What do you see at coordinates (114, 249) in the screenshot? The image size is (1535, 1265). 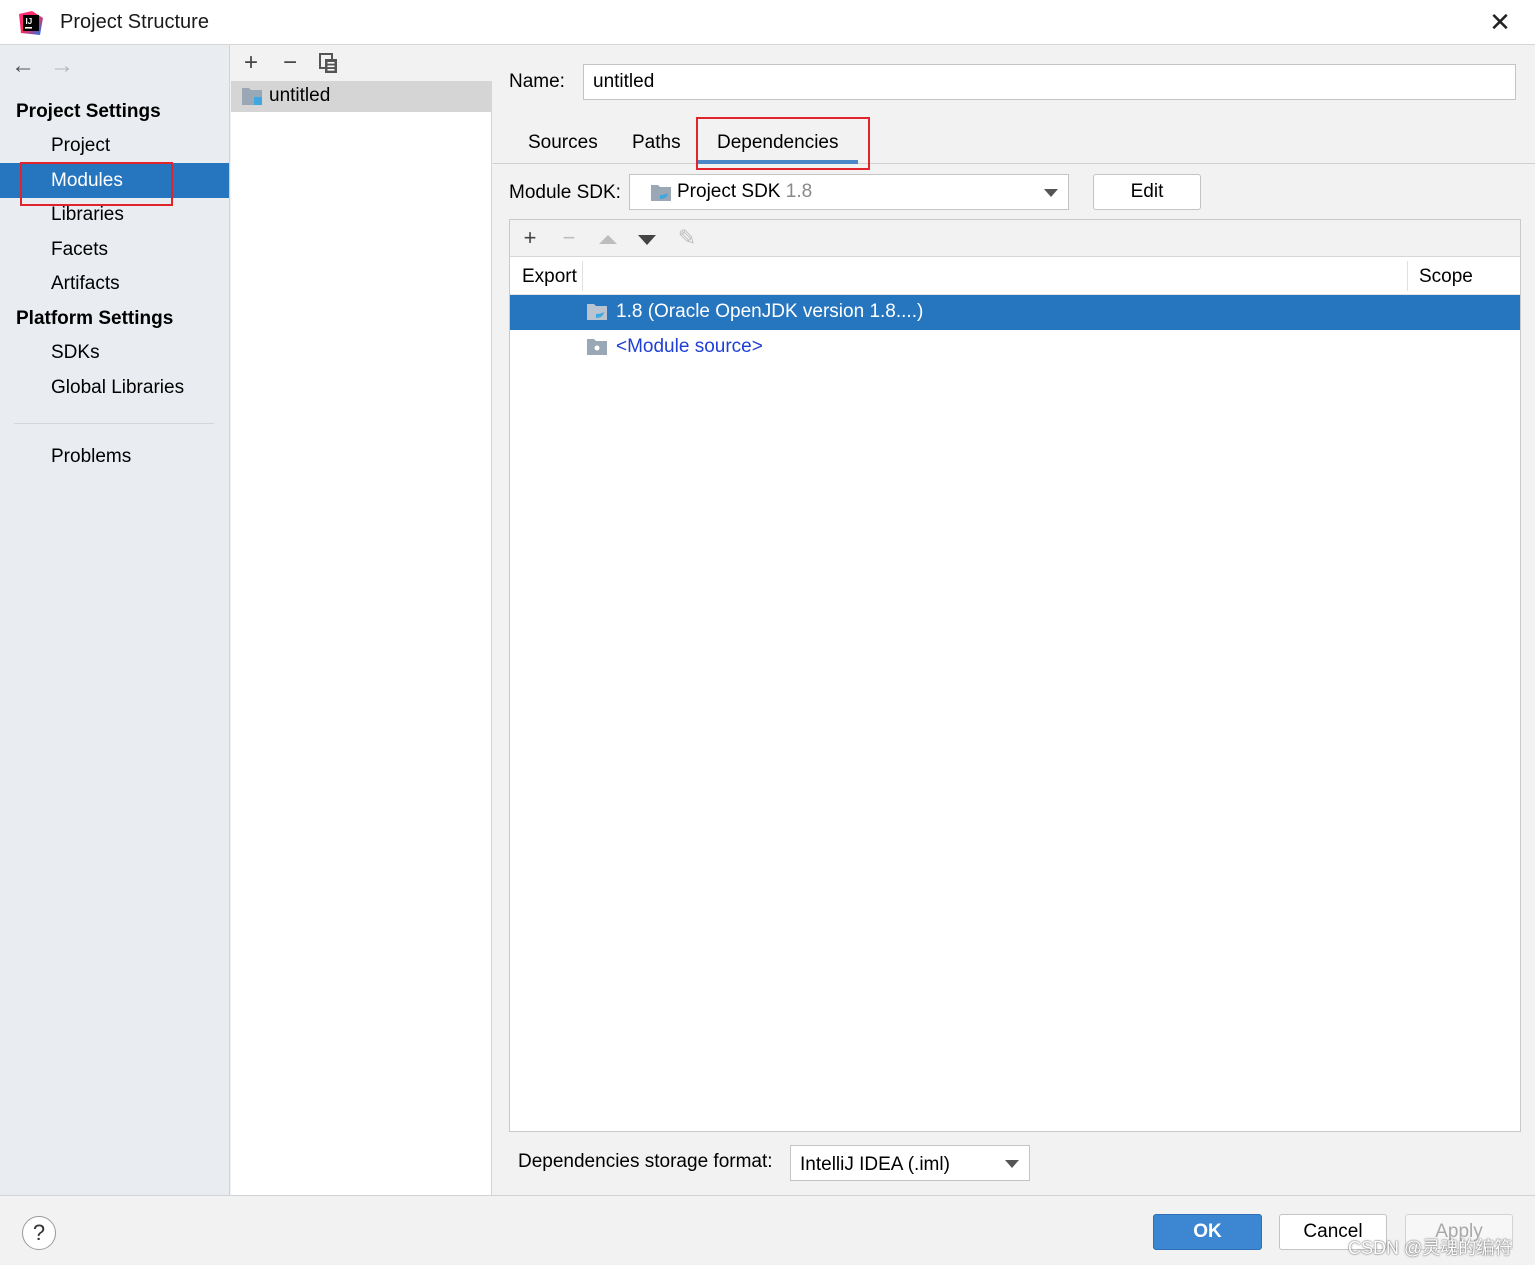 I see `sidebar-item-facets: Facets` at bounding box center [114, 249].